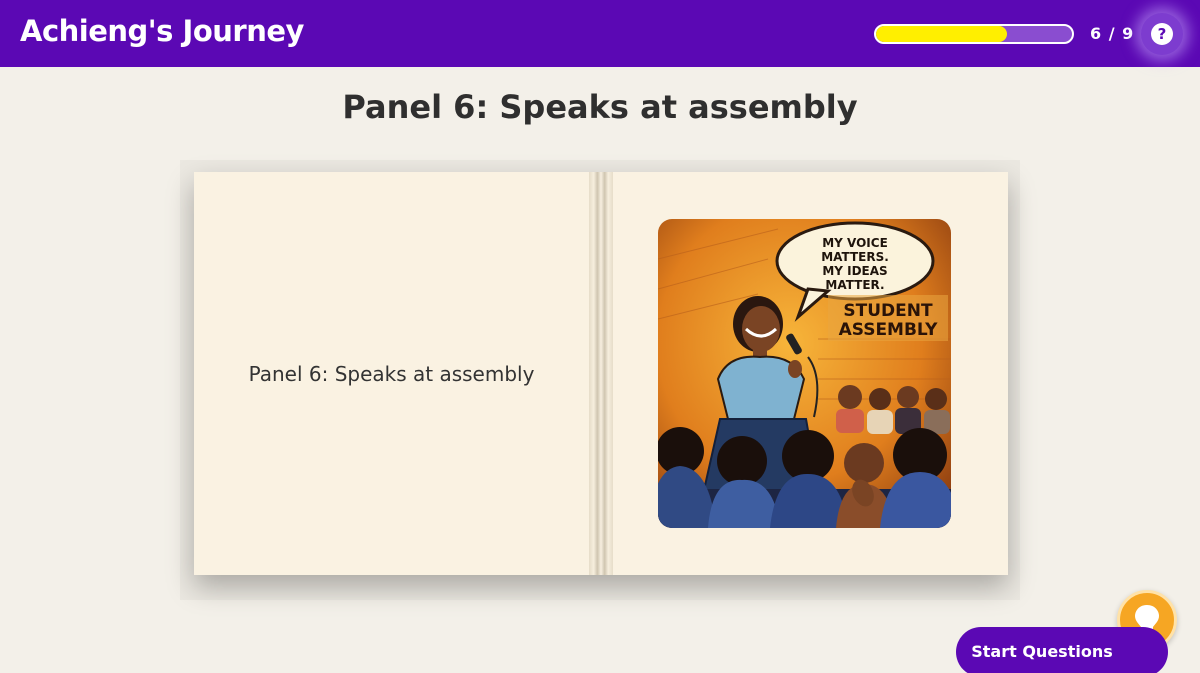 This screenshot has width=1200, height=673. I want to click on progress-counter: 6 / 9, so click(1112, 33).